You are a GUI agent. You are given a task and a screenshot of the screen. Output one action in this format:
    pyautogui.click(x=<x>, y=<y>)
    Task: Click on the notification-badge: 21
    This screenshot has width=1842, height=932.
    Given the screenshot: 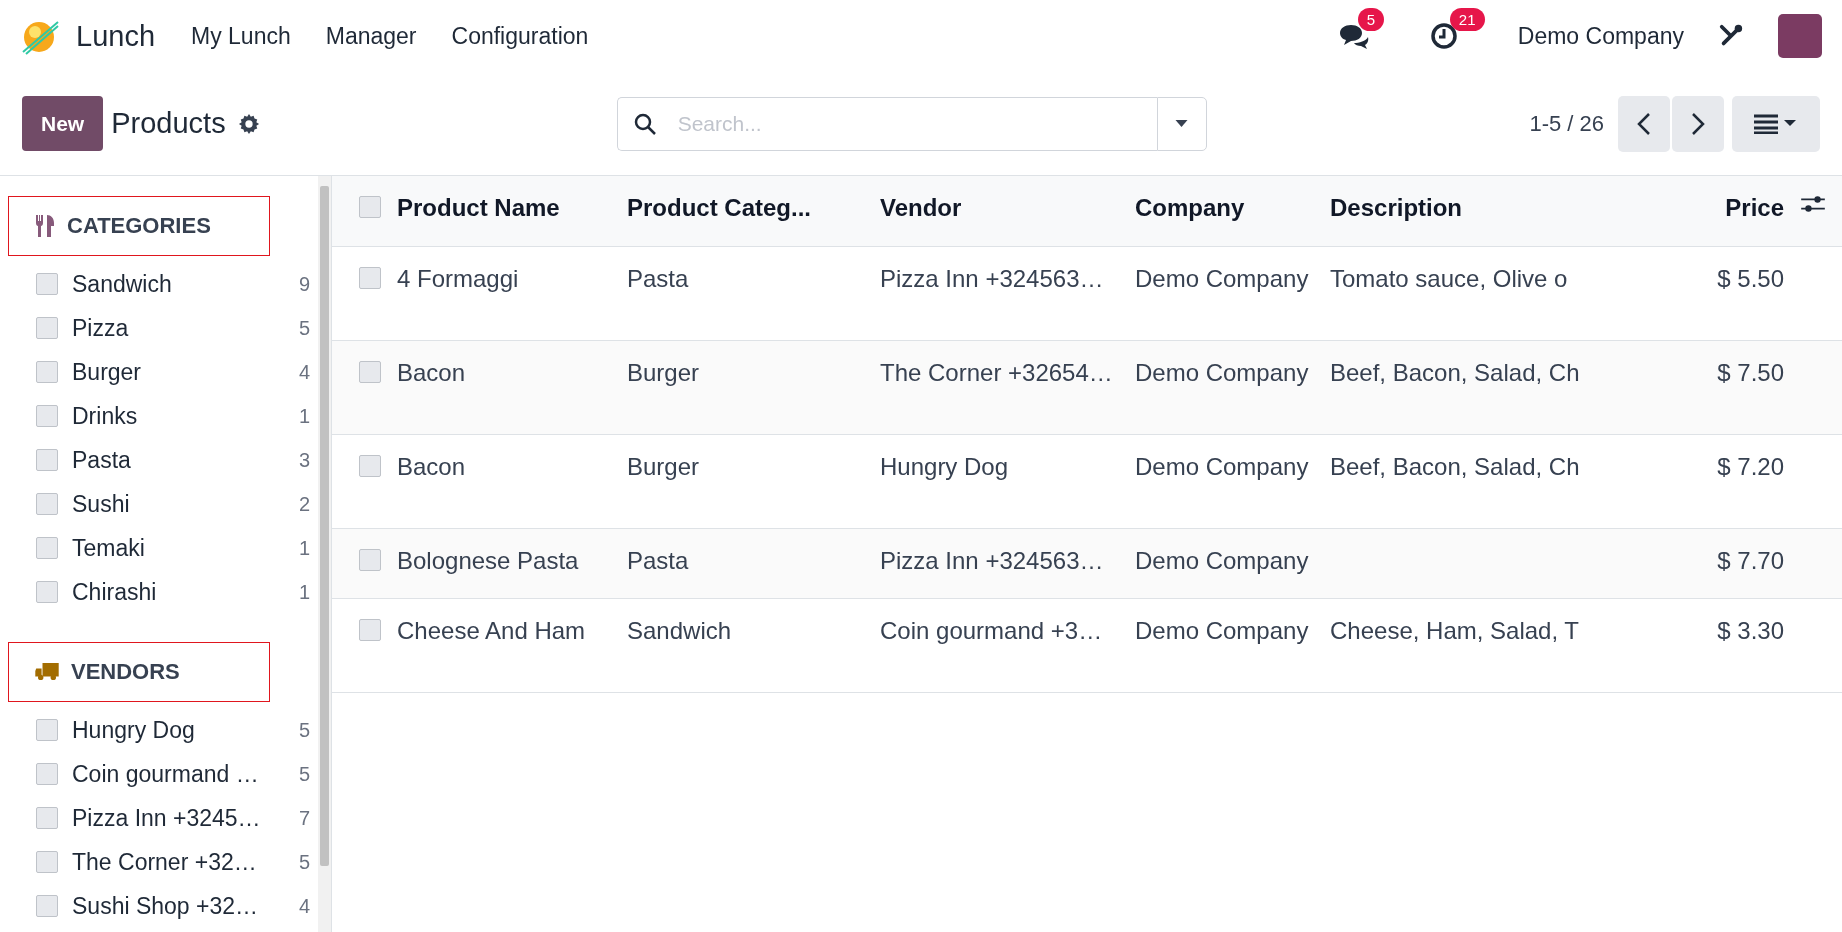 What is the action you would take?
    pyautogui.click(x=1467, y=19)
    